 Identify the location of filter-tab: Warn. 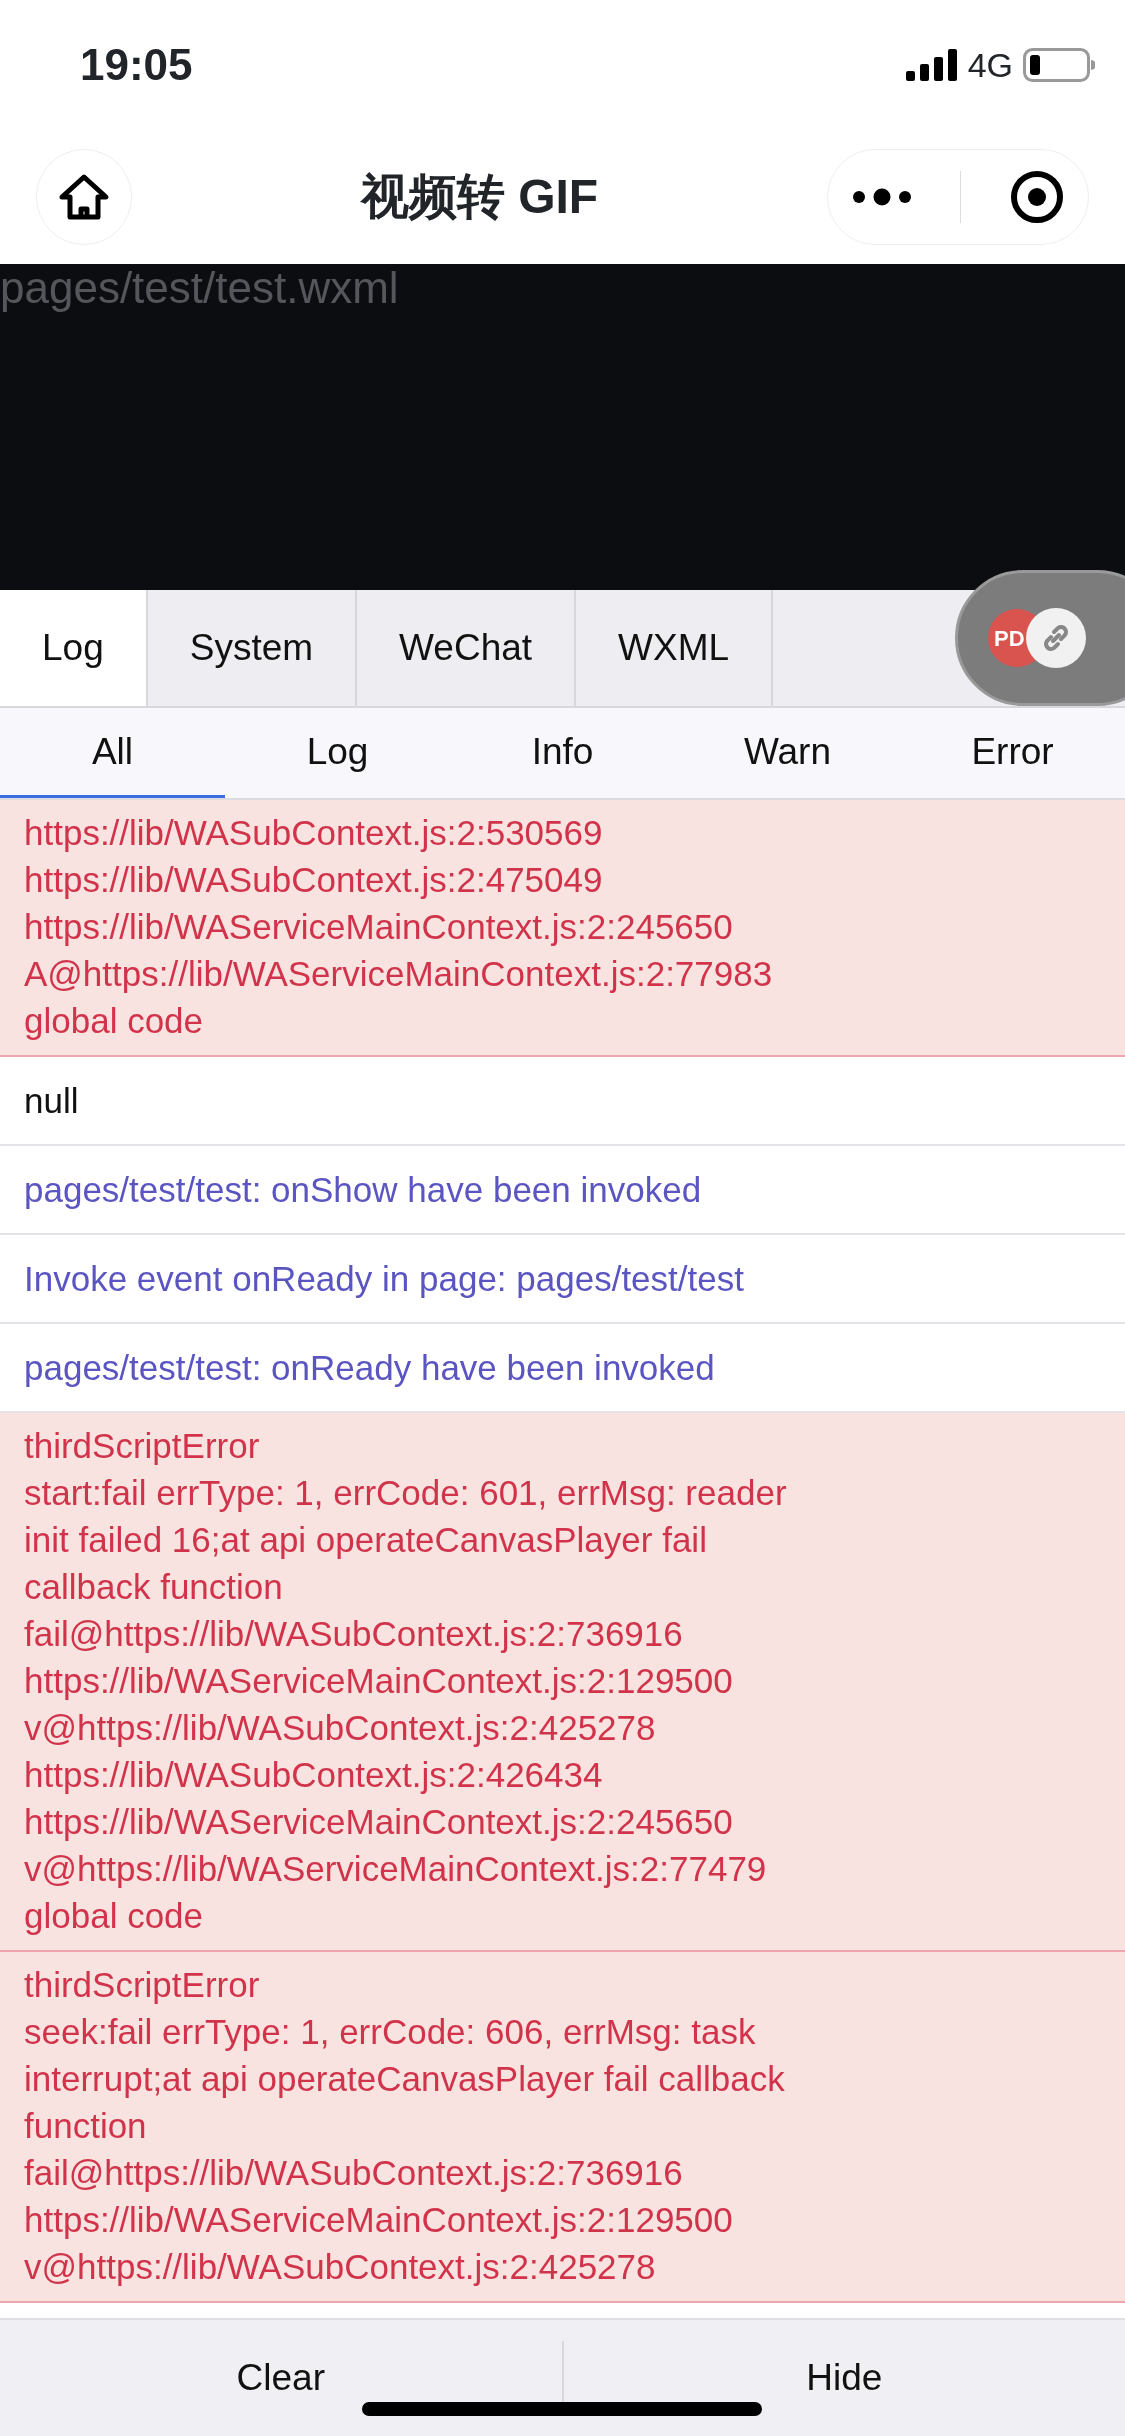
(787, 753).